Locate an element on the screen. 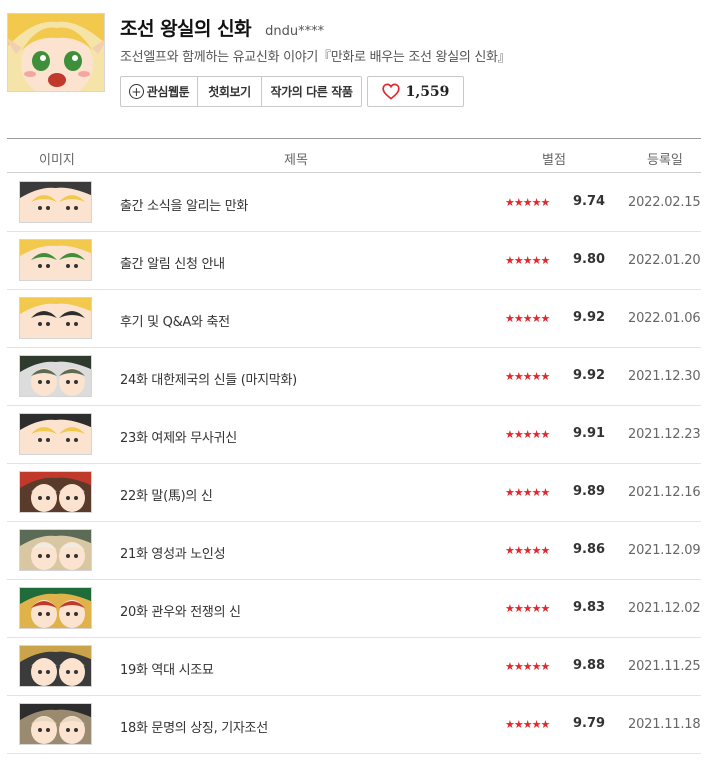 This screenshot has width=706, height=764. column-header-image: 이미지 is located at coordinates (57, 160).